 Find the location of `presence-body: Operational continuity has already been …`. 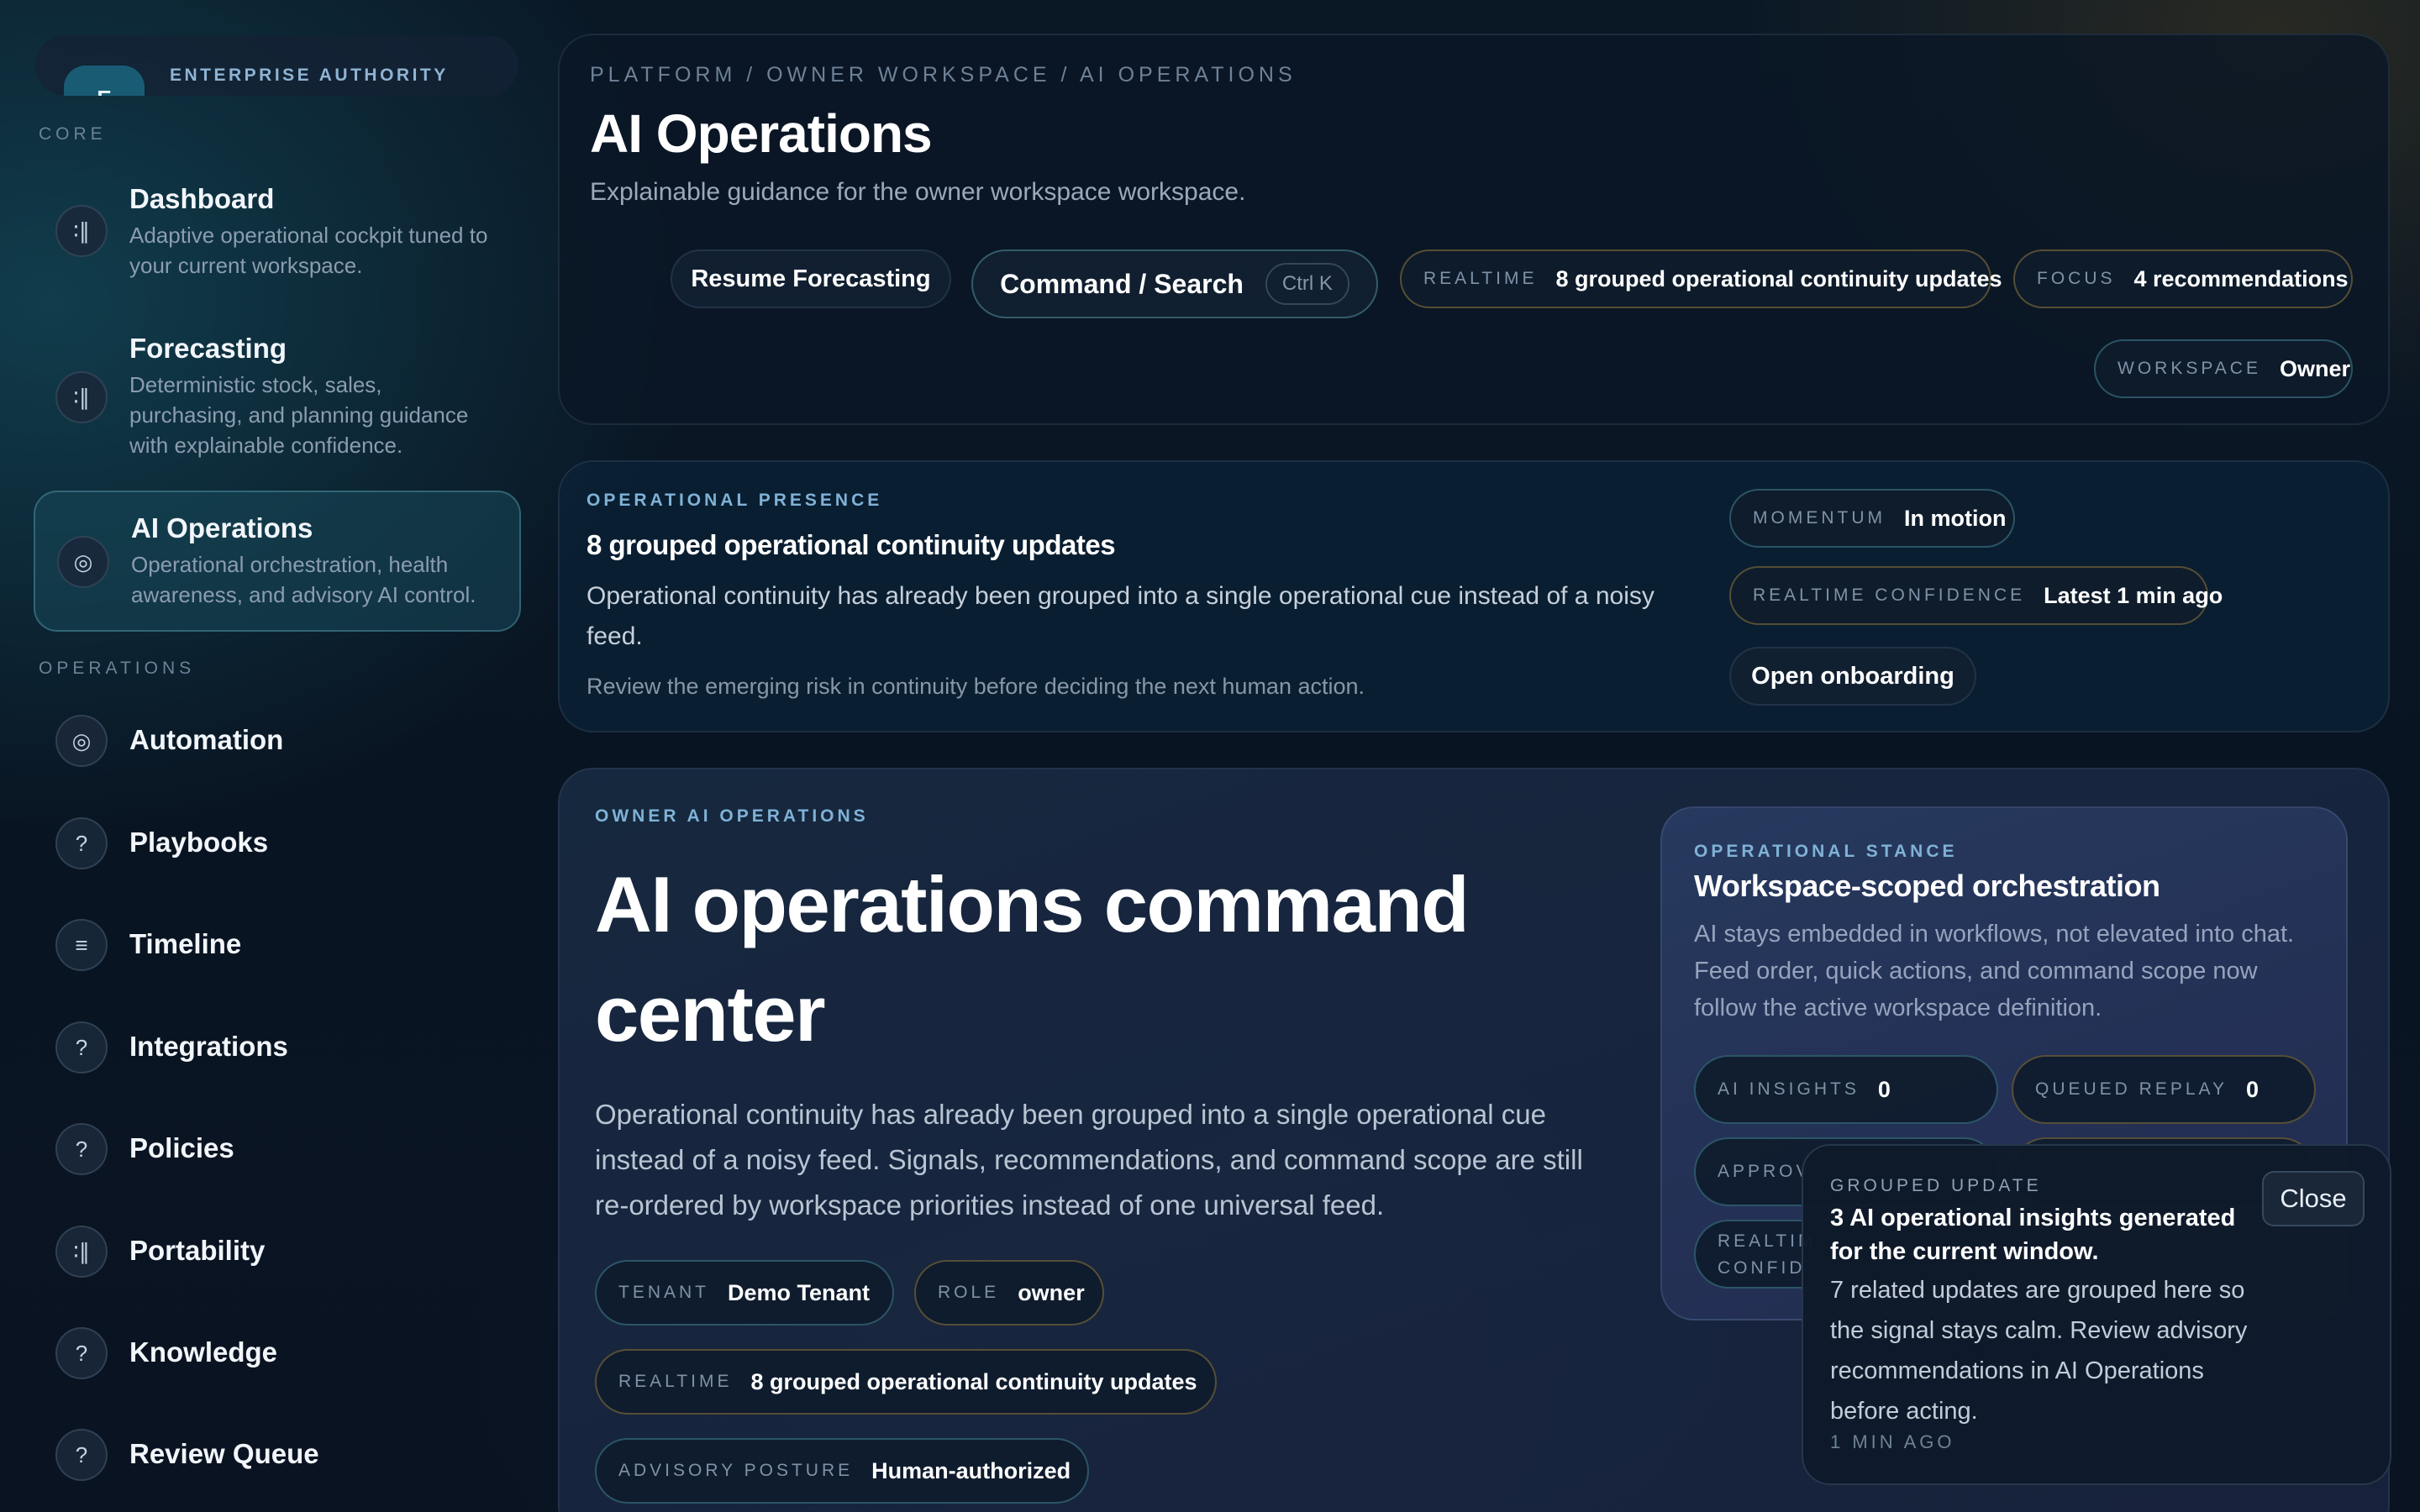

presence-body: Operational continuity has already been … is located at coordinates (1121, 616).